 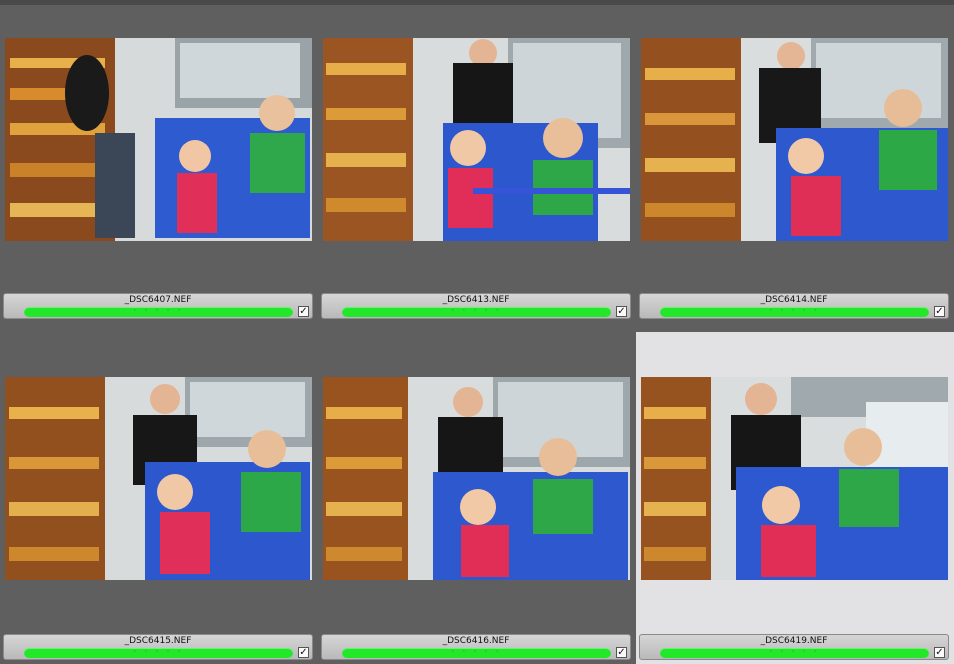 I want to click on caption-bar: _DSC6419.NEF · · · · · ✓, so click(x=794, y=647).